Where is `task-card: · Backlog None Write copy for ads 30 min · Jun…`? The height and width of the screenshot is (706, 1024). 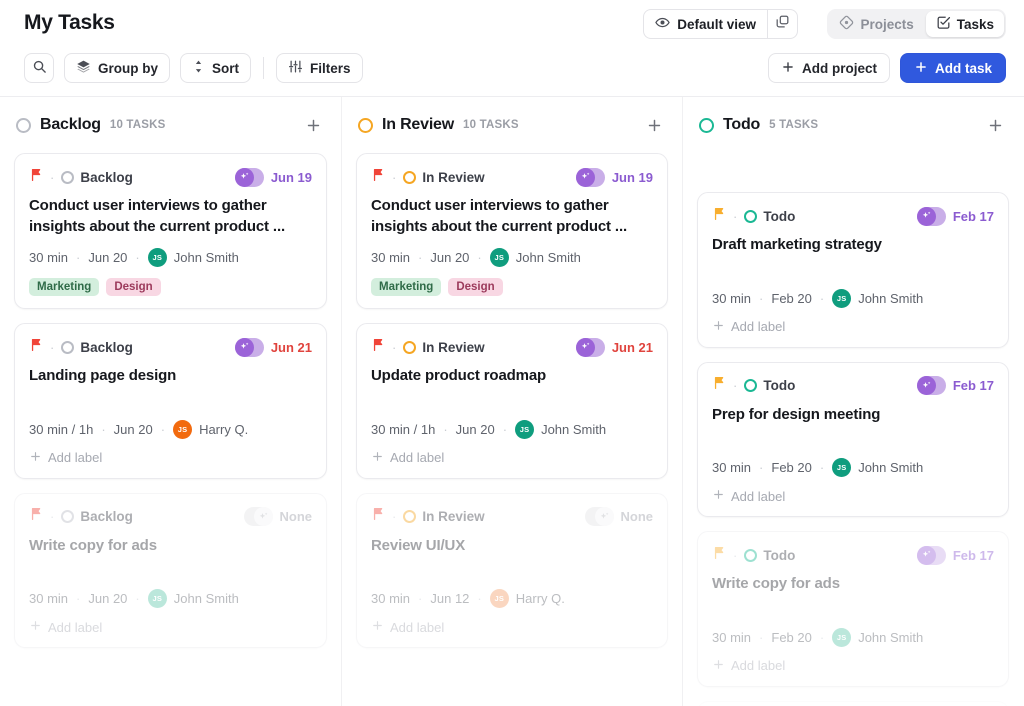 task-card: · Backlog None Write copy for ads 30 min · Jun… is located at coordinates (170, 570).